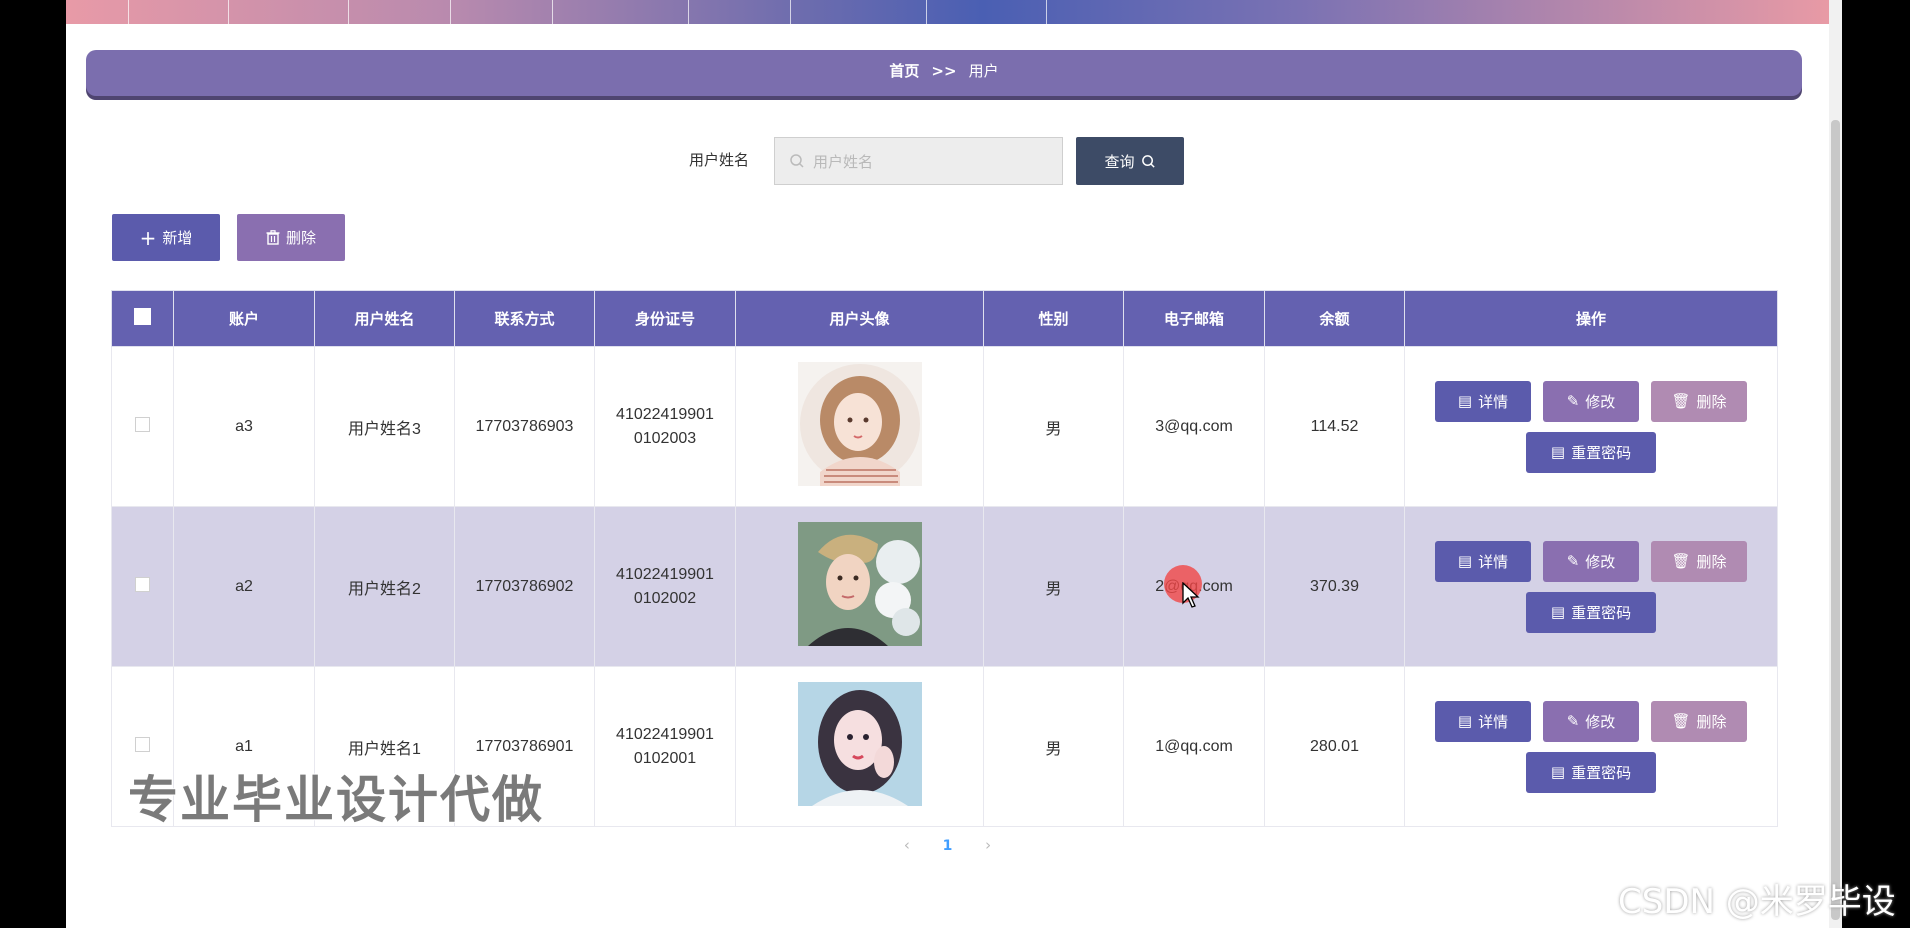  What do you see at coordinates (1334, 426) in the screenshot?
I see `balance-cell: 114.52` at bounding box center [1334, 426].